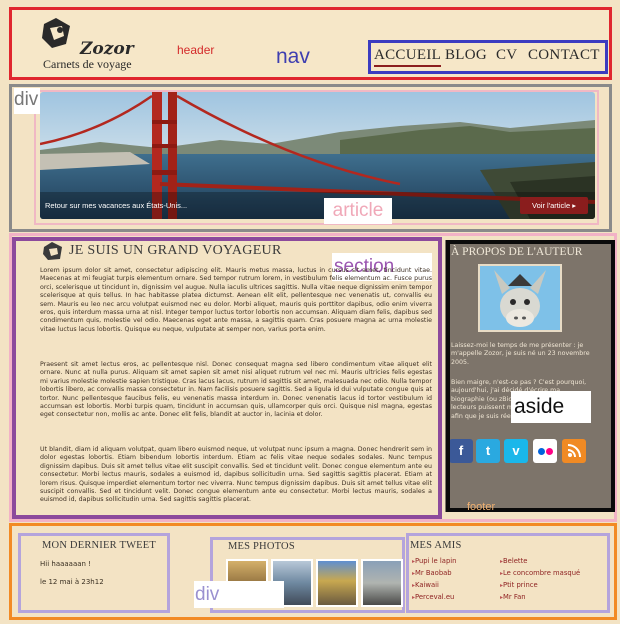 This screenshot has width=620, height=624. Describe the element at coordinates (506, 55) in the screenshot. I see `nav-item-cv: CV` at that location.